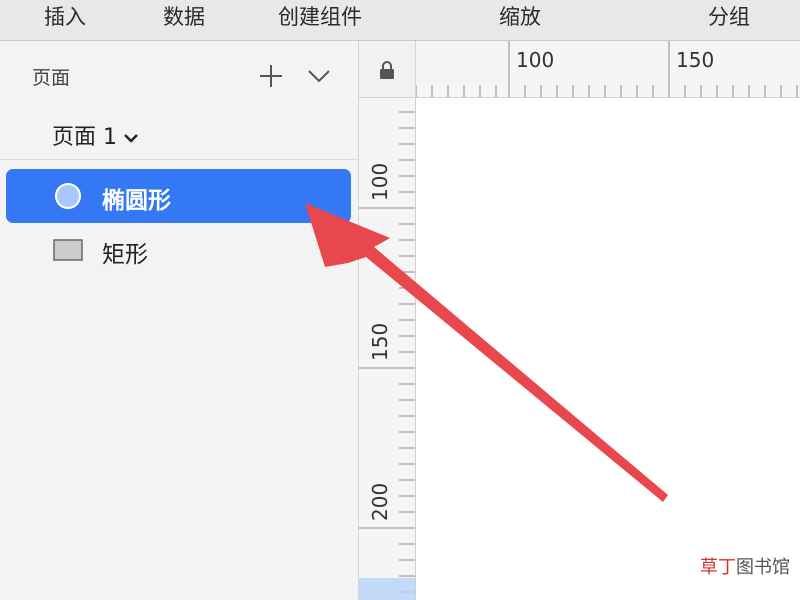 The image size is (800, 600). I want to click on collapse-pages-icon, so click(319, 78).